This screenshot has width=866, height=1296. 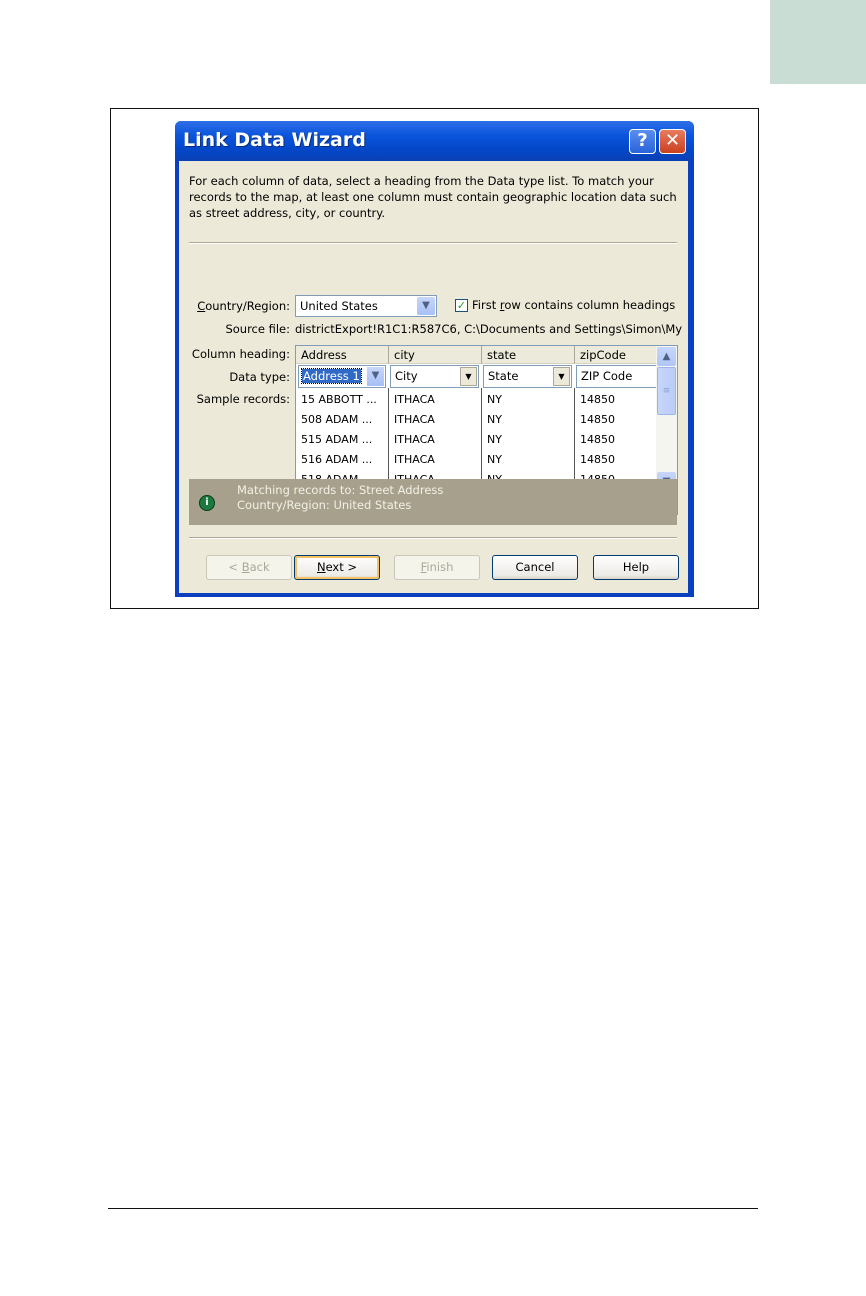 What do you see at coordinates (433, 243) in the screenshot?
I see `top-separator` at bounding box center [433, 243].